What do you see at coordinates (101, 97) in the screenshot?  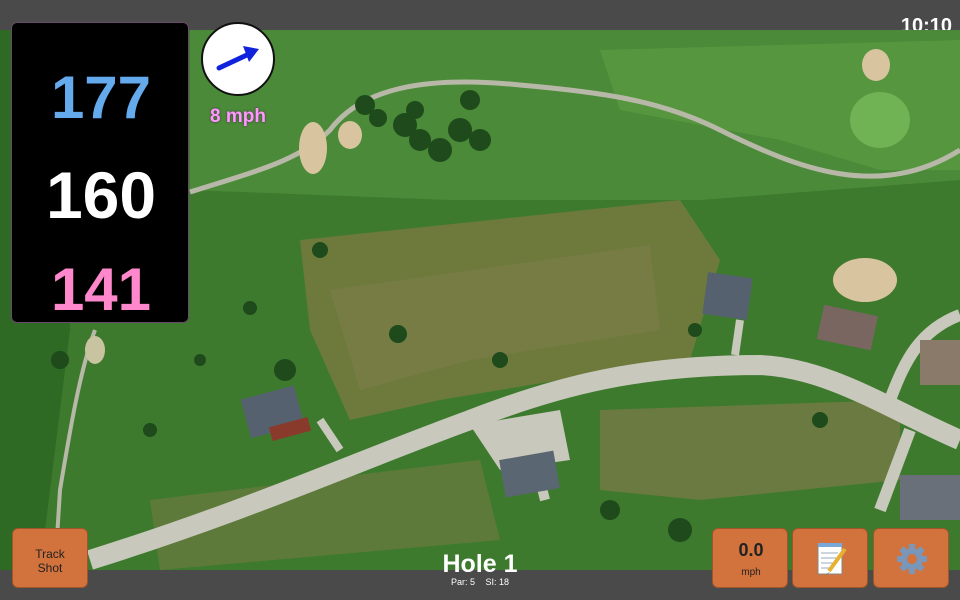 I see `back-distance: 177` at bounding box center [101, 97].